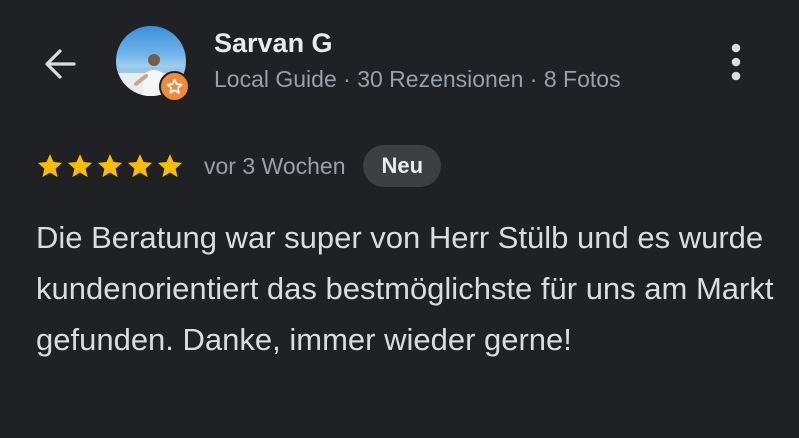 The width and height of the screenshot is (799, 438). I want to click on more-vertical-icon, so click(736, 62).